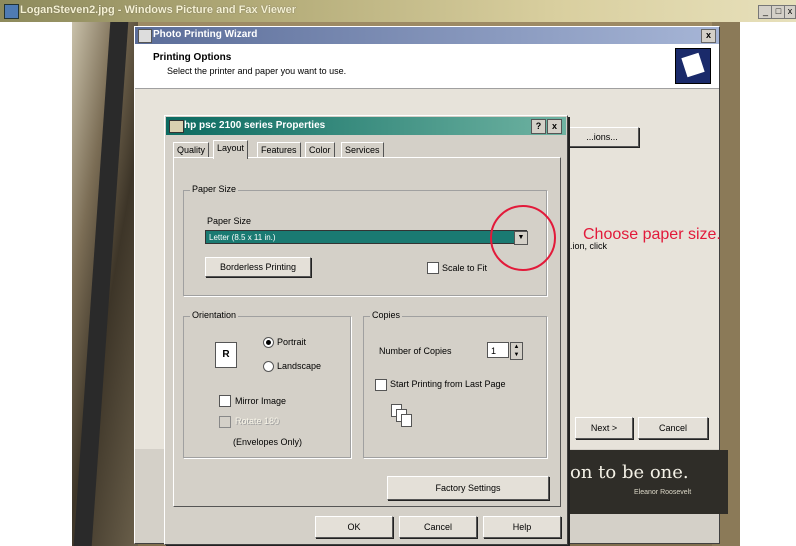  Describe the element at coordinates (427, 35) in the screenshot. I see `wizard-titlebar: Photo Printing Wizard x` at that location.